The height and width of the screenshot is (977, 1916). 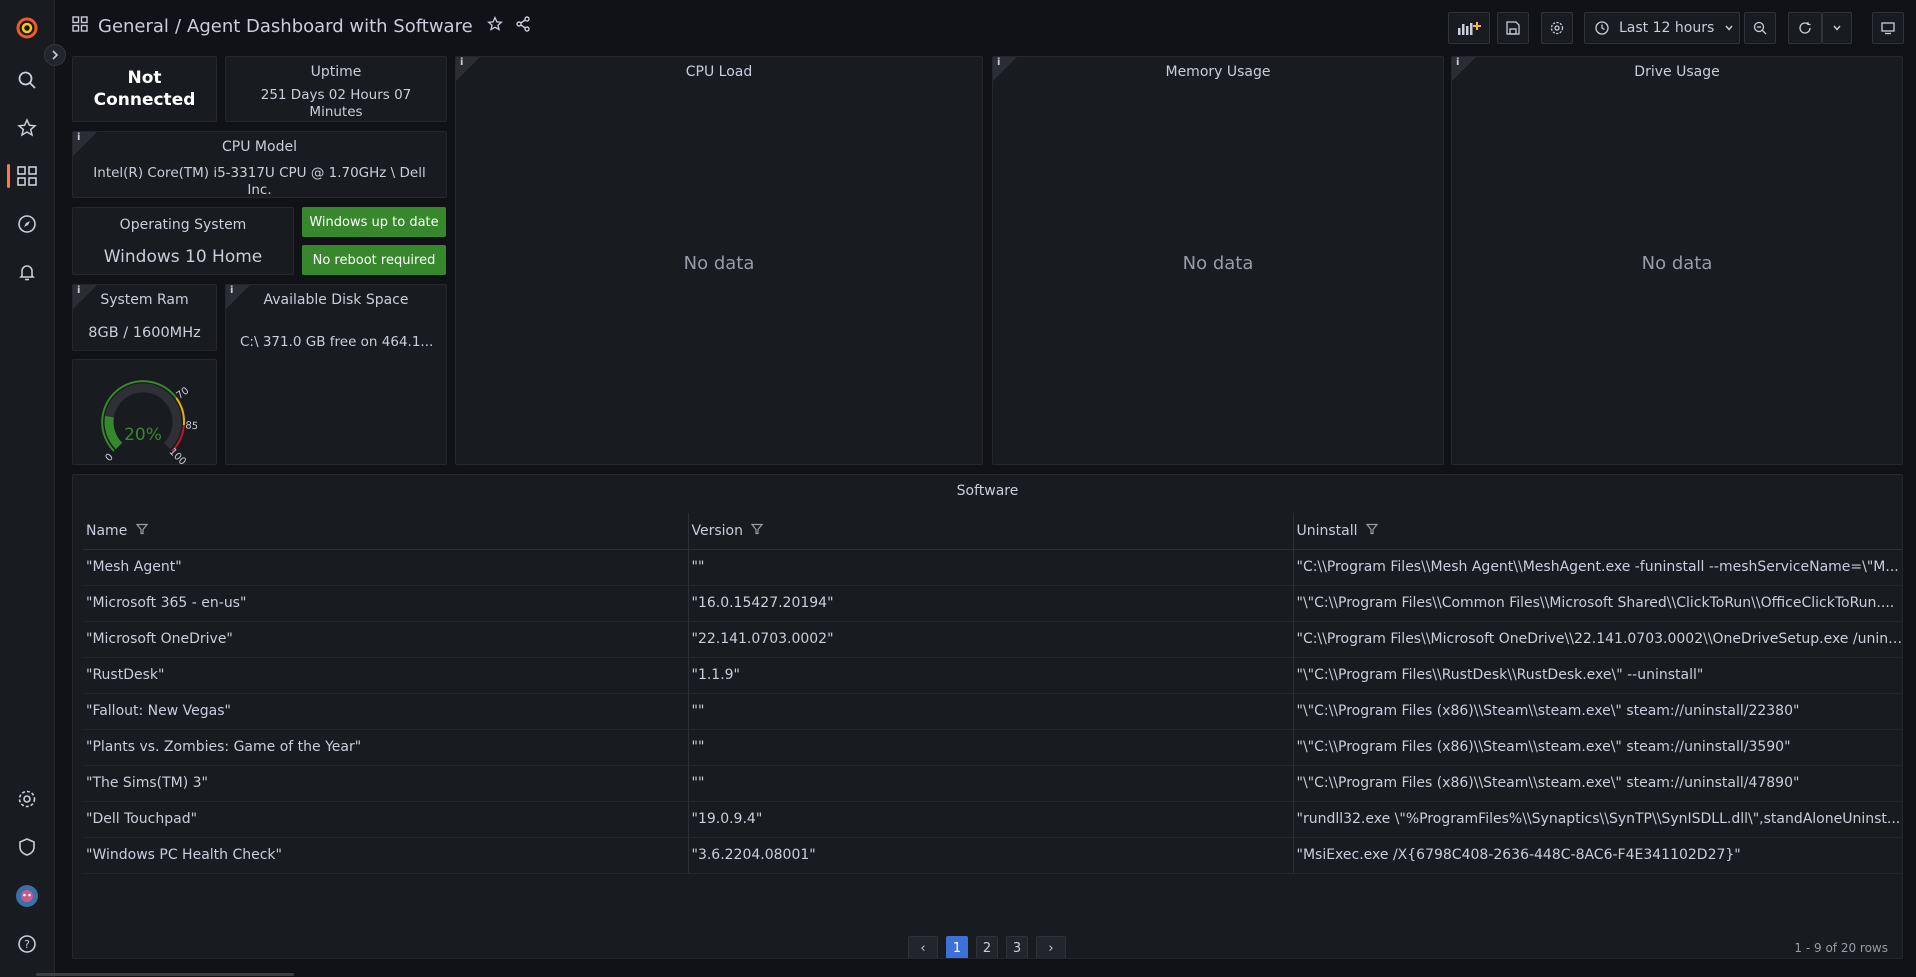 I want to click on view-mode-button, so click(x=1888, y=28).